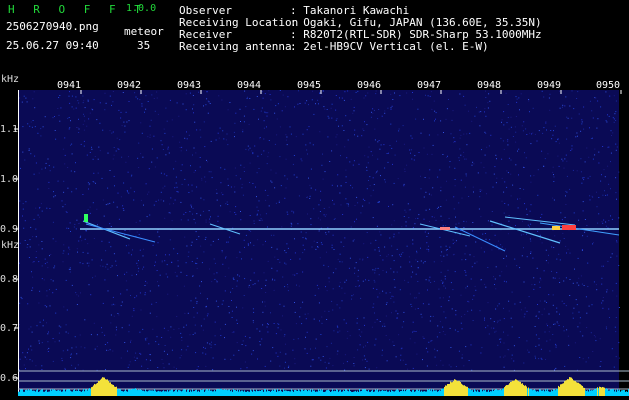 The width and height of the screenshot is (629, 400). I want to click on x-tick-0944: 0944, so click(249, 85).